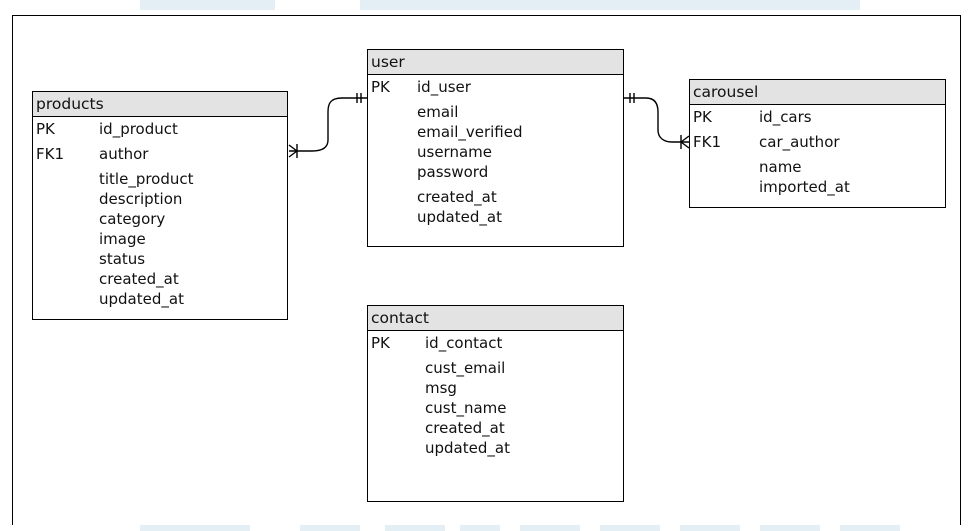 The image size is (968, 531). Describe the element at coordinates (489, 125) in the screenshot. I see `relationship-lines` at that location.